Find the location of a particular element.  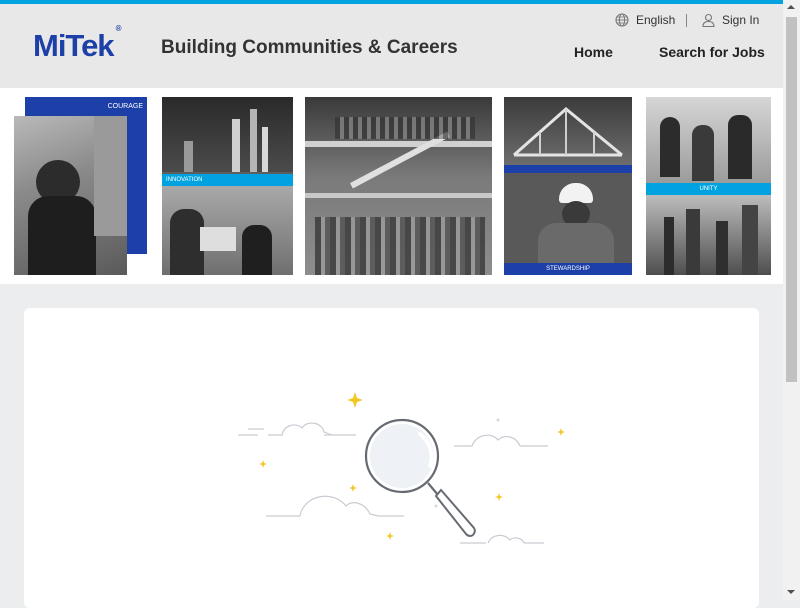

stewardship-caption: STEWARDSHIP is located at coordinates (568, 269).